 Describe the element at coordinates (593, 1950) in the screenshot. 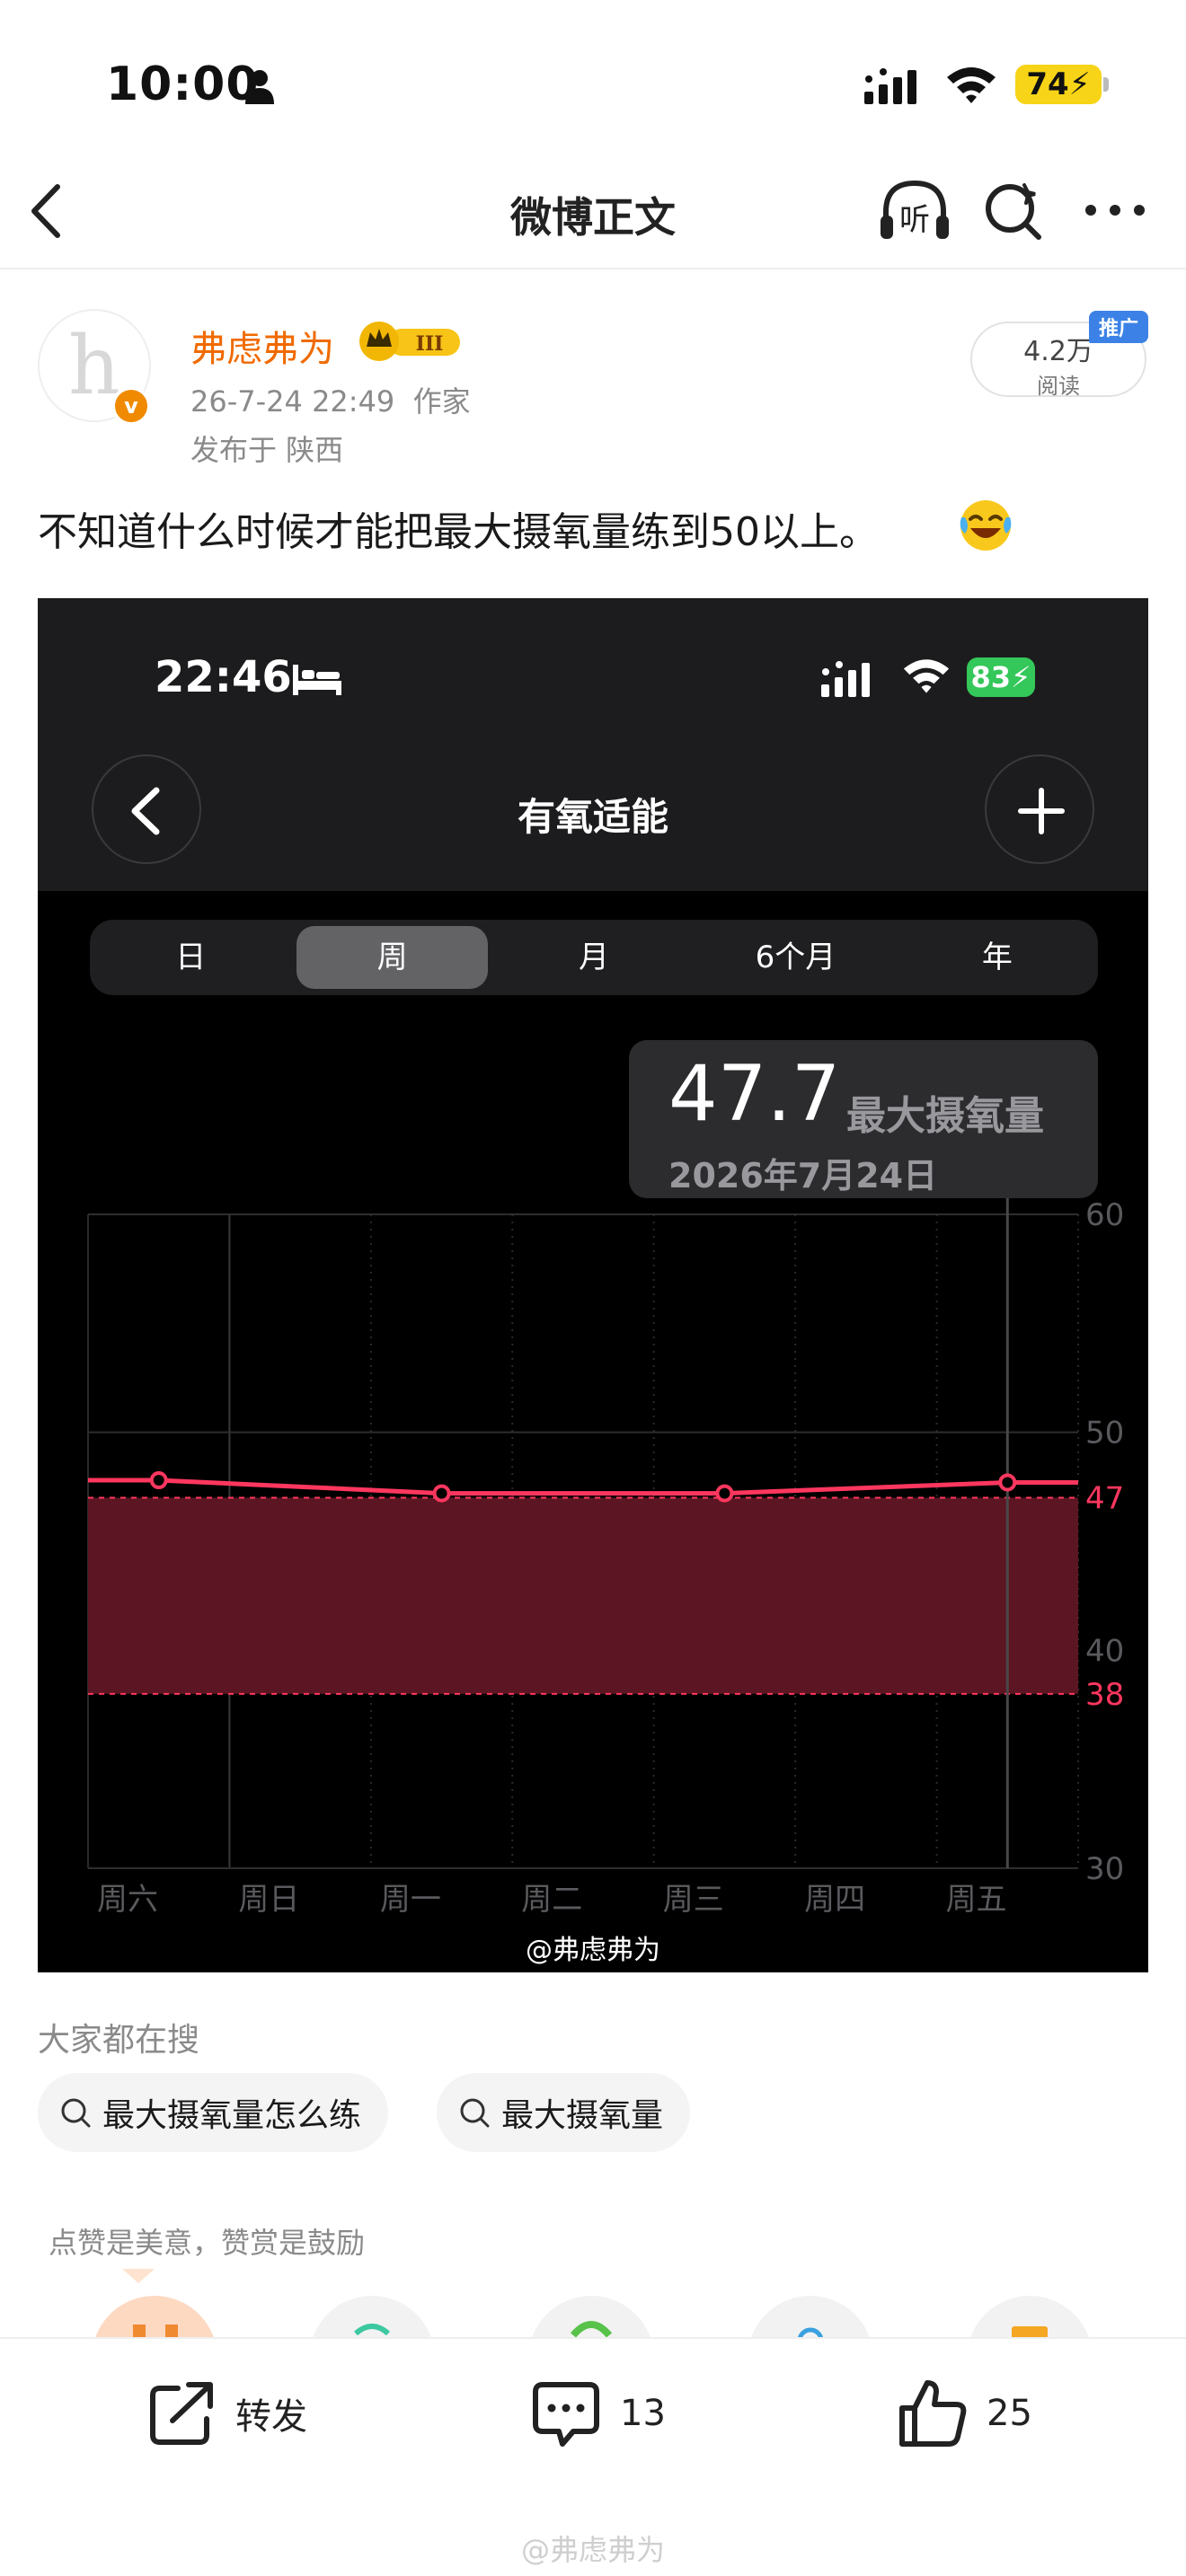

I see `image-watermark: @弗虑弗为` at that location.